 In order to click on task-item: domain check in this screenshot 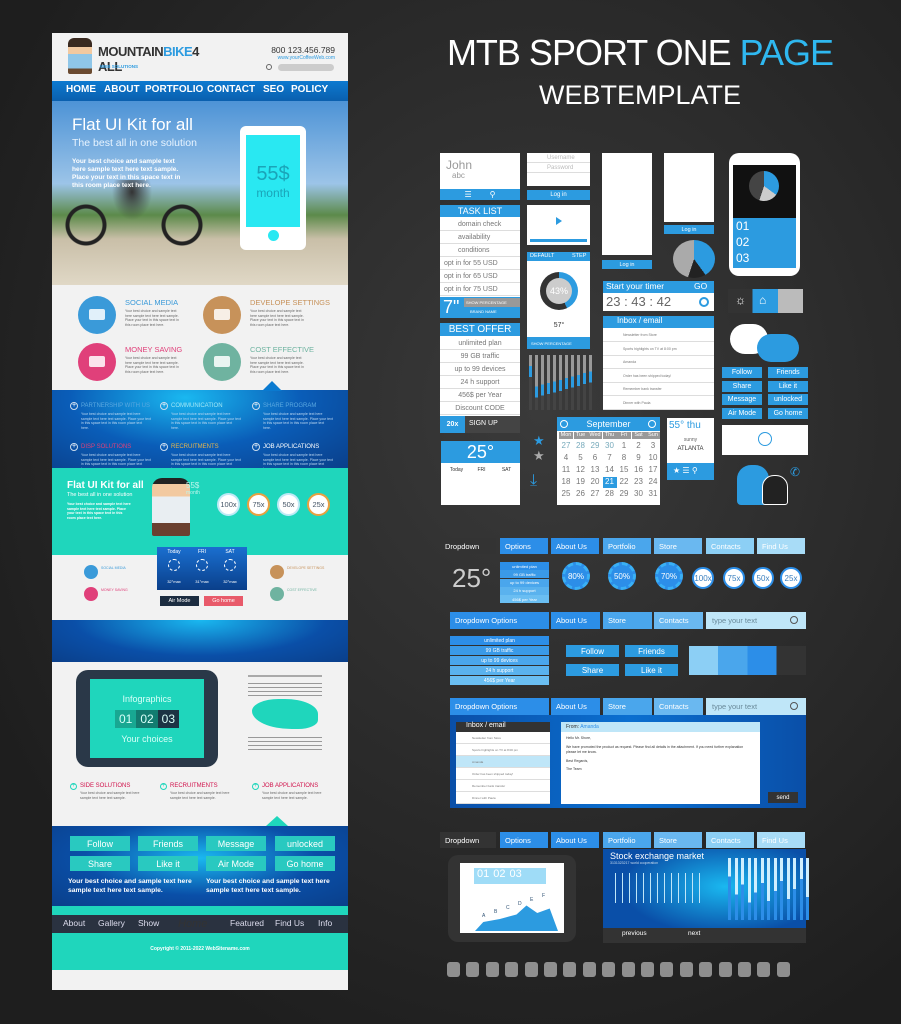, I will do `click(480, 224)`.